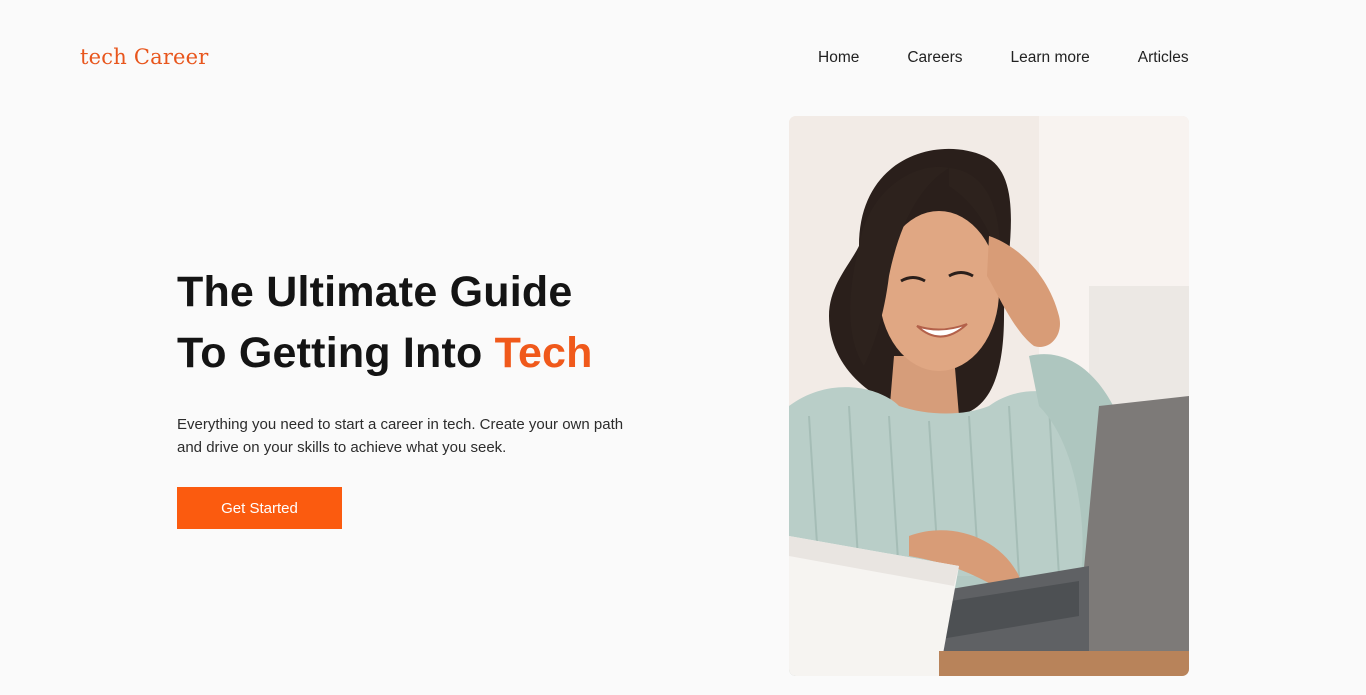  Describe the element at coordinates (934, 58) in the screenshot. I see `nav-careers-link: Careers` at that location.